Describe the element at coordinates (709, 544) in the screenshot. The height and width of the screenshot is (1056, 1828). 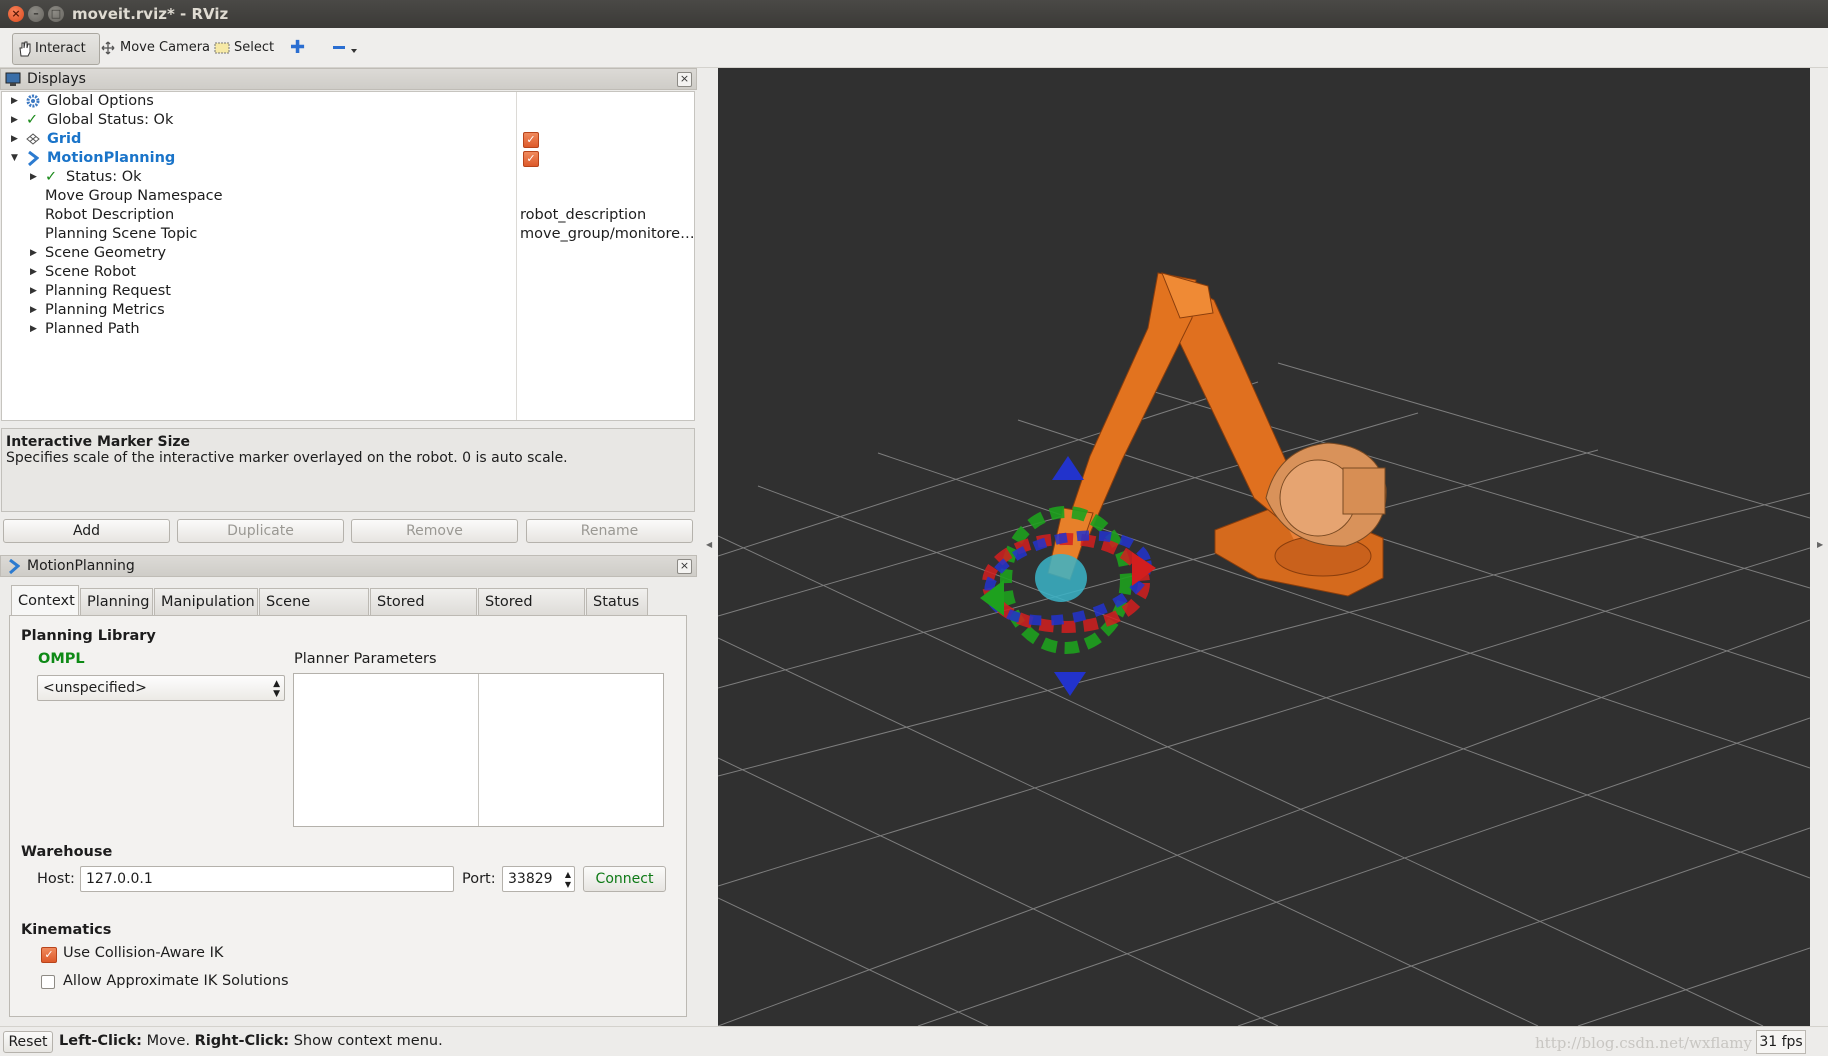
I see `collapse-left-panel-icon: ◀` at that location.